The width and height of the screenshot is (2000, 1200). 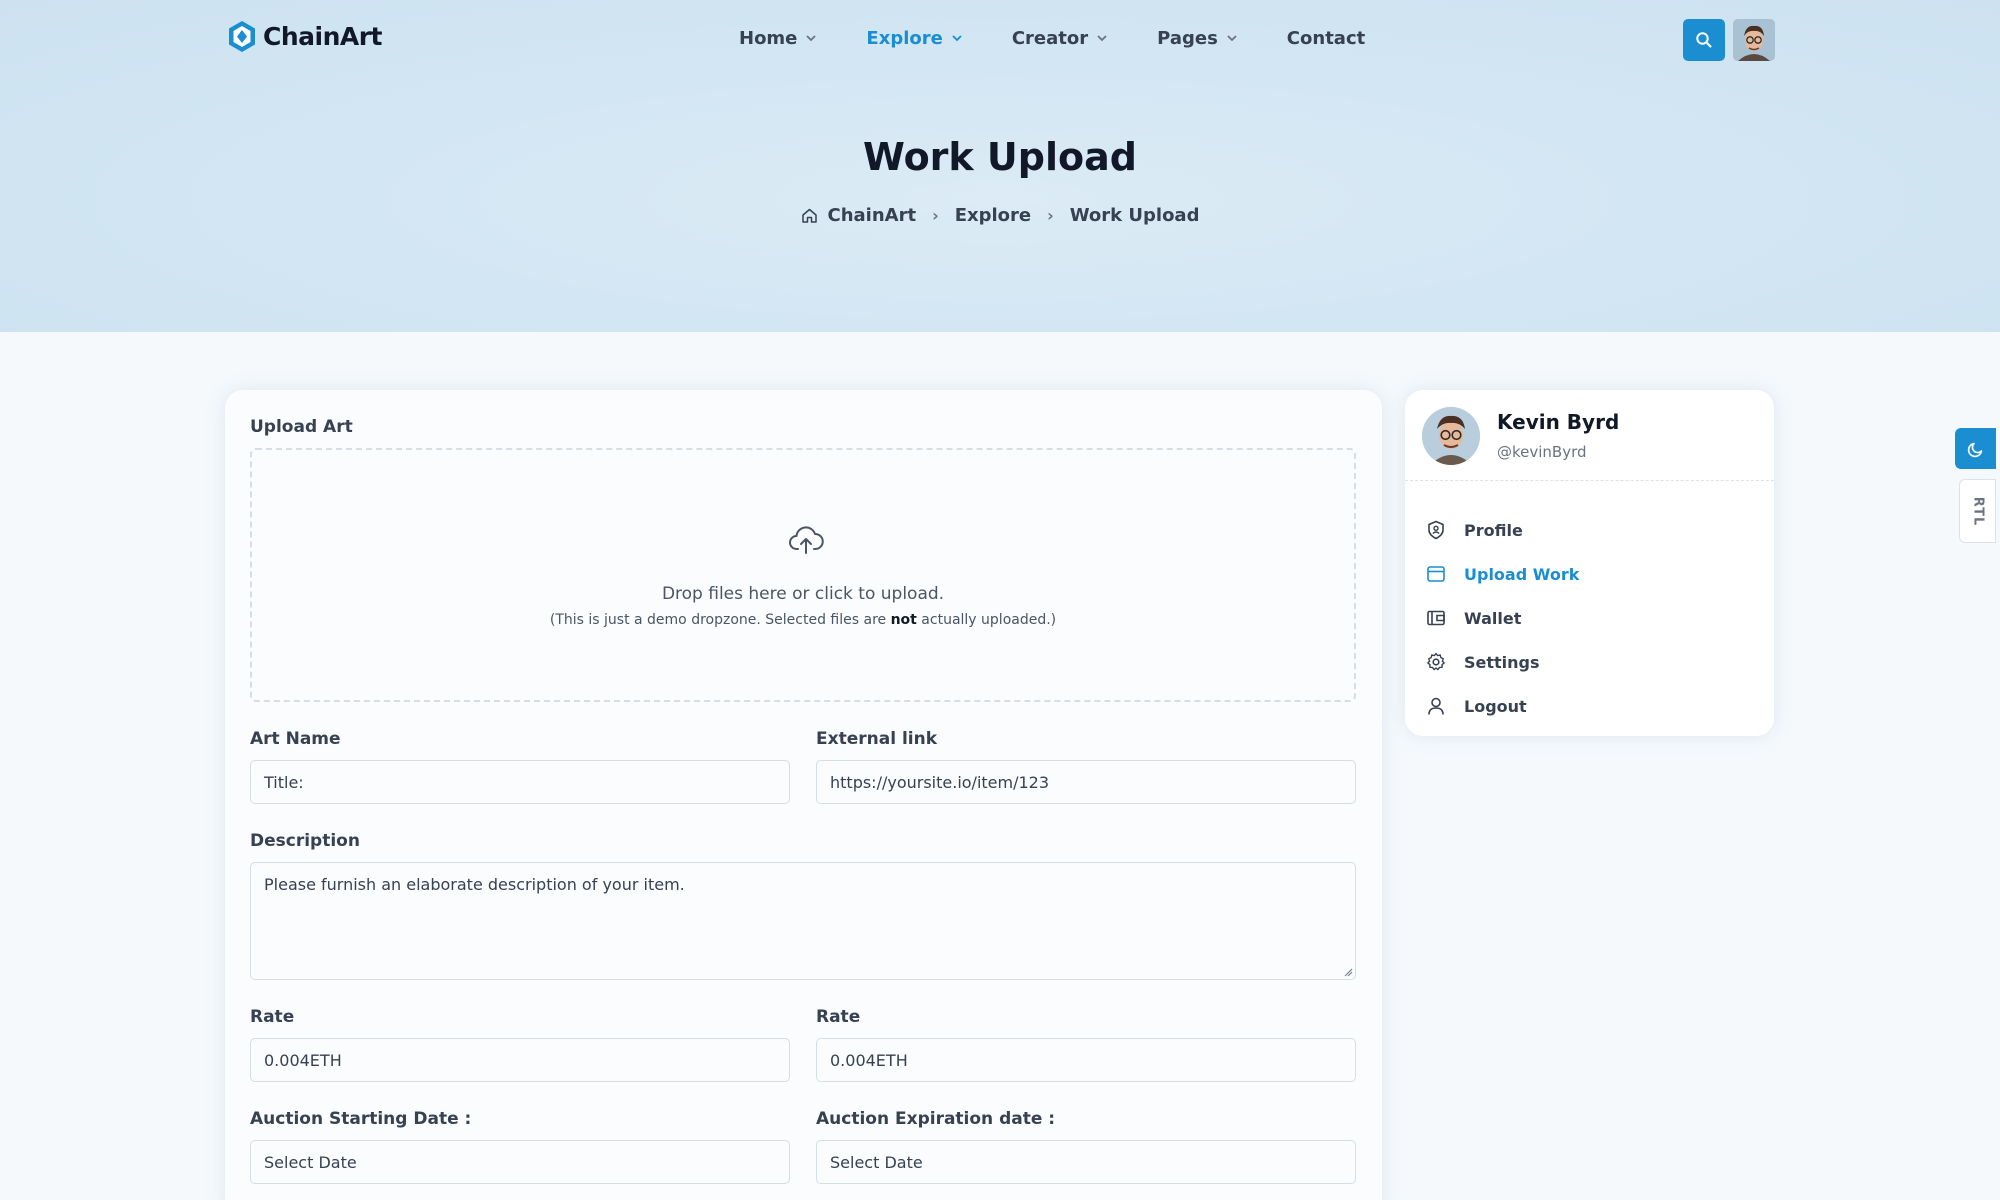 What do you see at coordinates (1436, 662) in the screenshot?
I see `gear-icon` at bounding box center [1436, 662].